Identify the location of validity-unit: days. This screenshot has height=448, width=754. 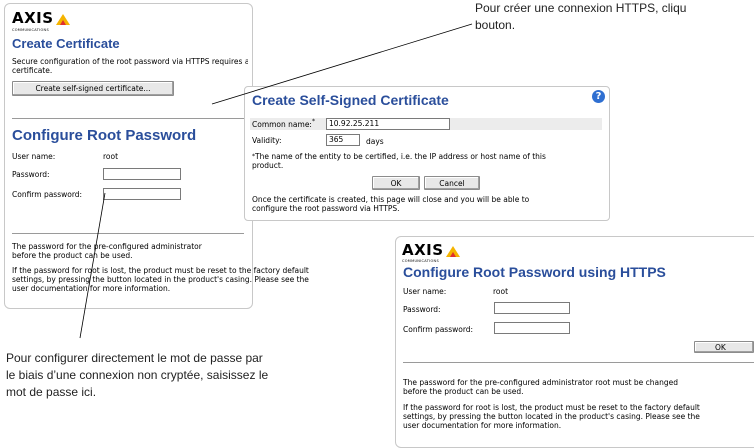
(375, 141).